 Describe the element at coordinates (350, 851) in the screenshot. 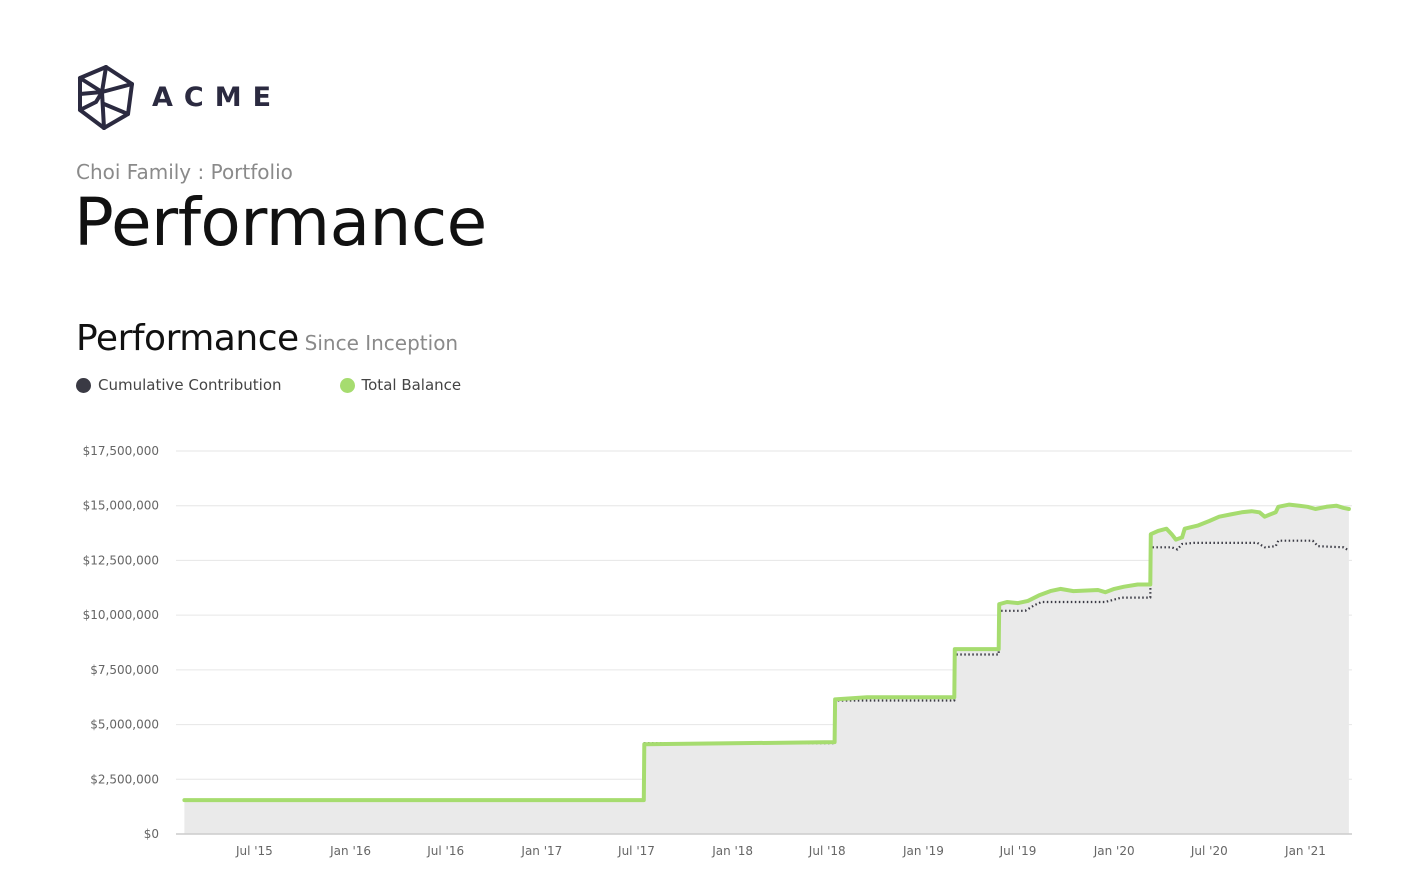

I see `x-tick-label: Jan '16` at that location.